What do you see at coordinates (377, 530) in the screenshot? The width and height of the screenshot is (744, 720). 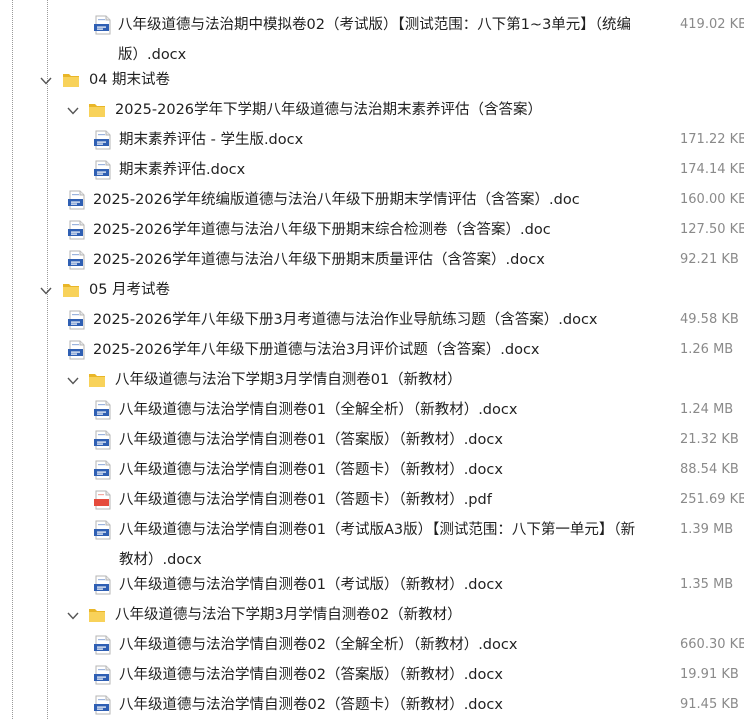 I see `file-name: 八年级道德与法治学情自测卷01（考试版A3版）【测试范围：八下第一单元】（新` at bounding box center [377, 530].